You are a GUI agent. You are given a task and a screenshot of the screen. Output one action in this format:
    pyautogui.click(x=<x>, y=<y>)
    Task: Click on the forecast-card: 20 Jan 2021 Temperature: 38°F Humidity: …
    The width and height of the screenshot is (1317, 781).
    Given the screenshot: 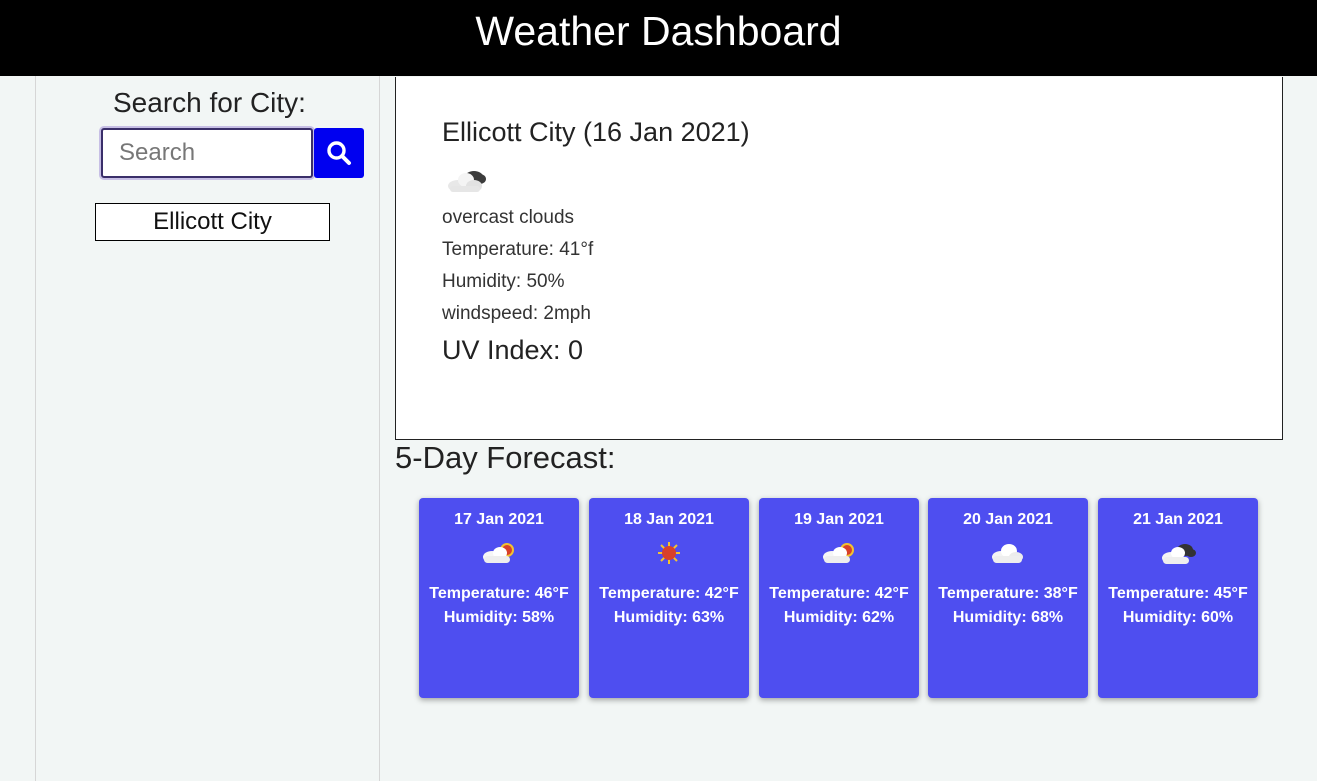 What is the action you would take?
    pyautogui.click(x=1008, y=598)
    